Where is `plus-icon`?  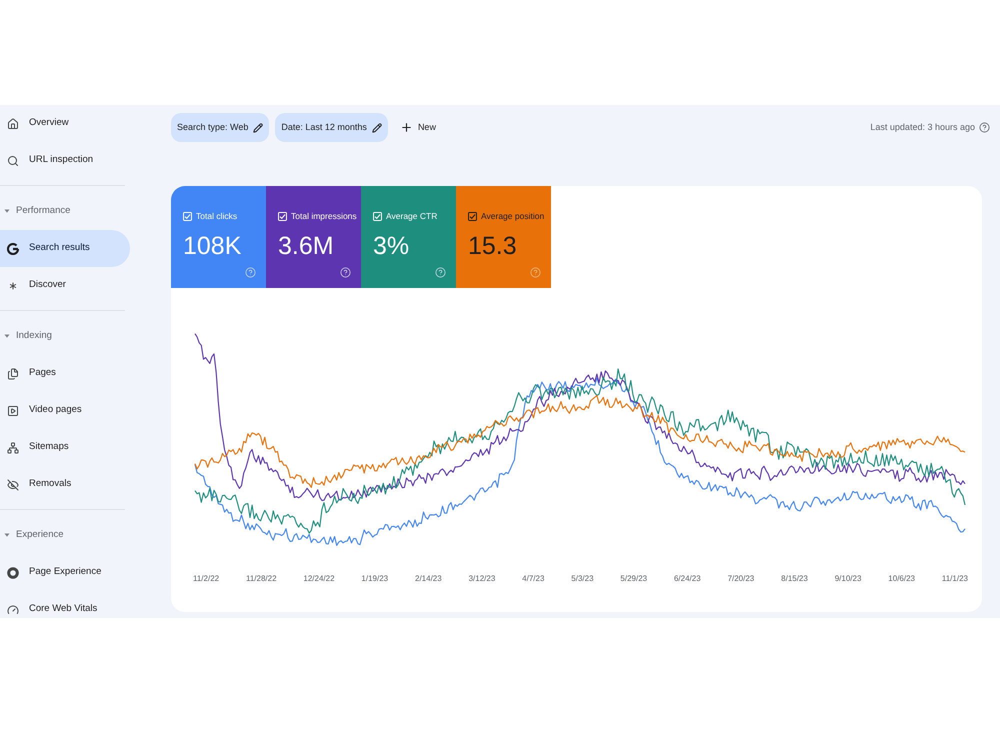 plus-icon is located at coordinates (406, 127).